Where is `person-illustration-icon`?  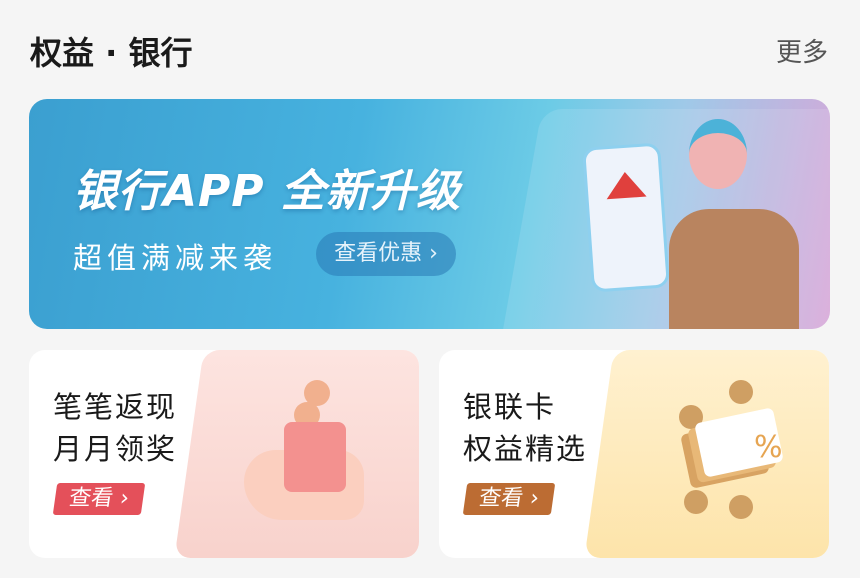
person-illustration-icon is located at coordinates (734, 224).